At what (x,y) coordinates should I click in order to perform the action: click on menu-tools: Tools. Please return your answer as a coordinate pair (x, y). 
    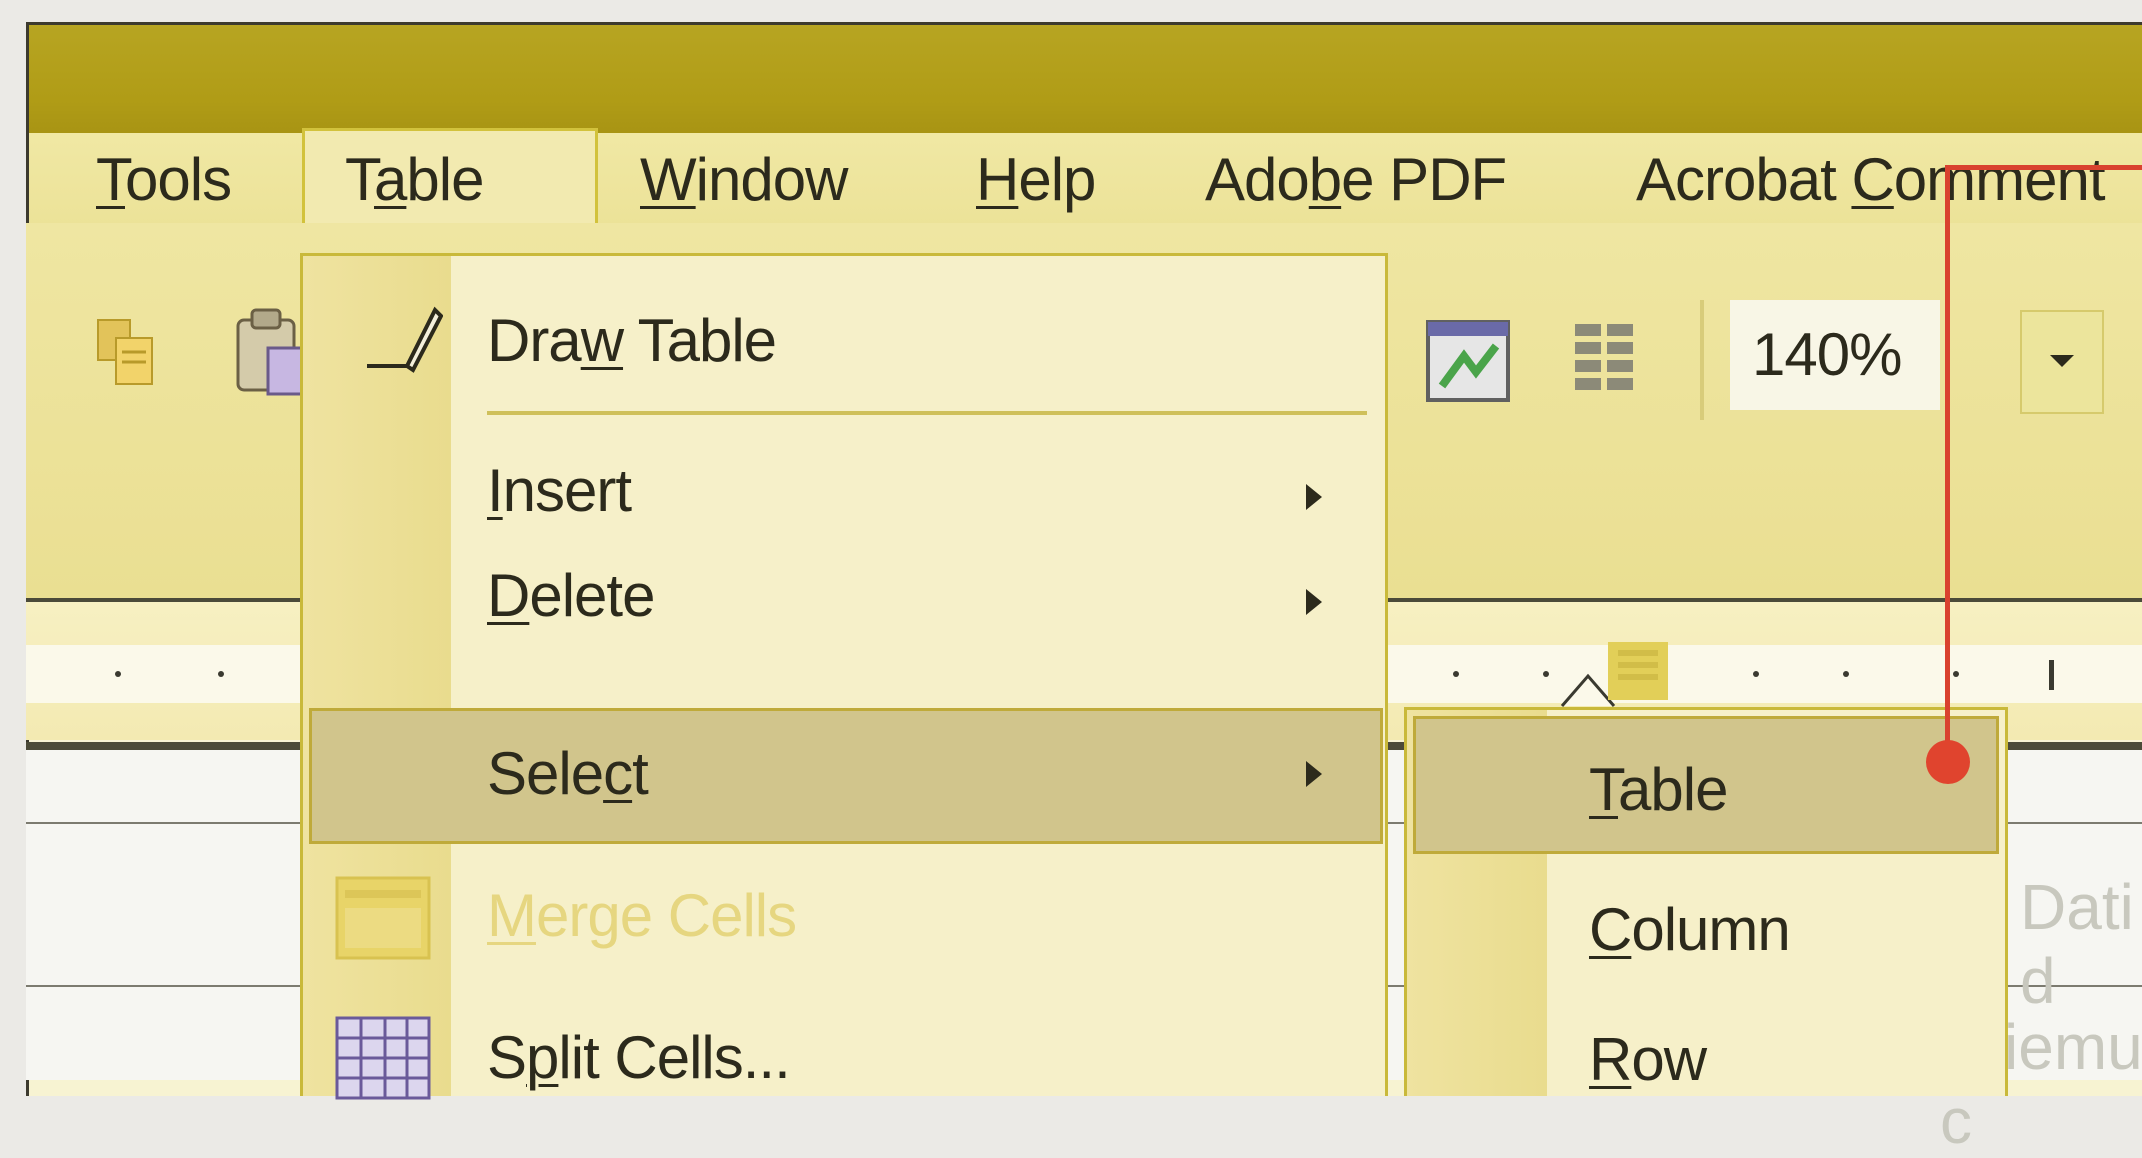
    Looking at the image, I should click on (164, 180).